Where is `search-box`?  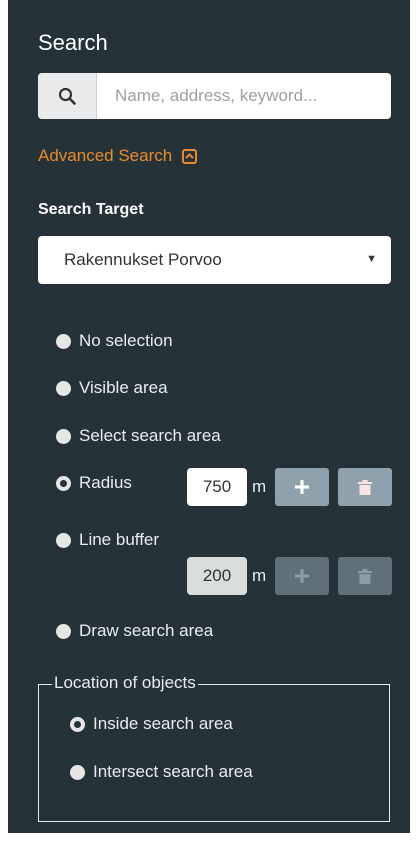 search-box is located at coordinates (214, 96).